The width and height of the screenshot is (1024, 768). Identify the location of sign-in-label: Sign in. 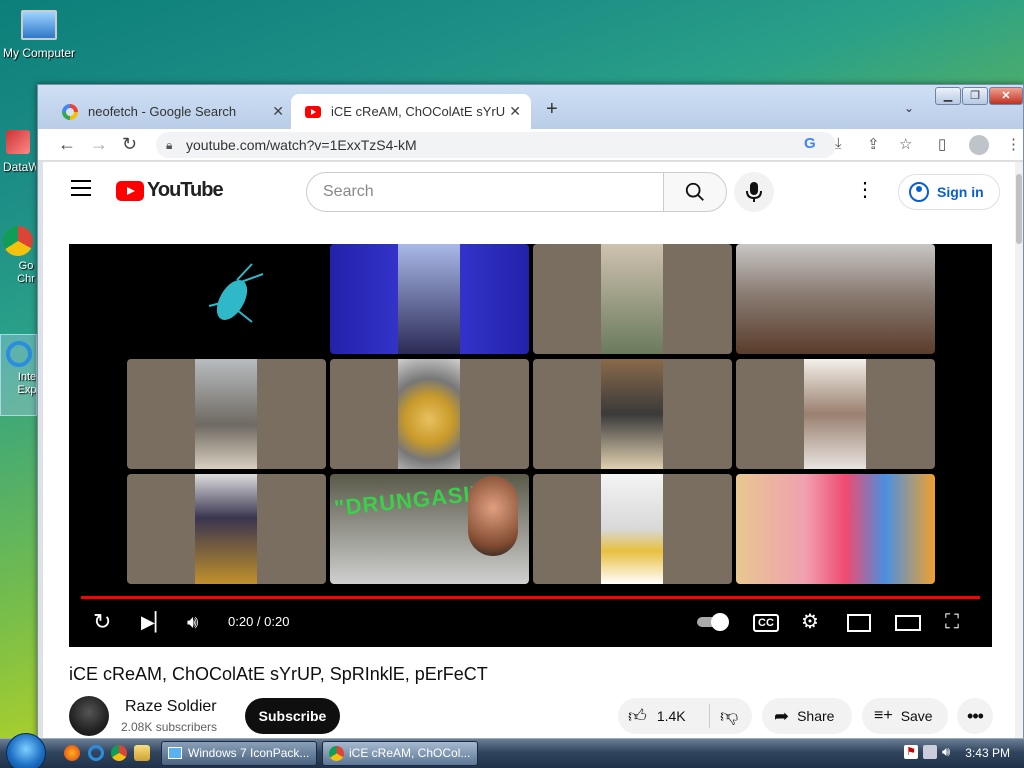
(960, 192).